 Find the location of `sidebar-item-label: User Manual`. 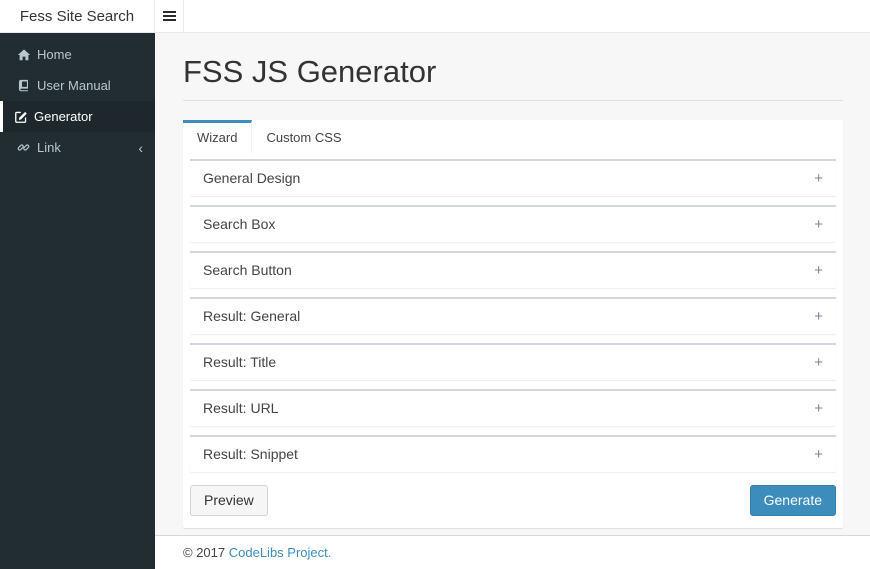

sidebar-item-label: User Manual is located at coordinates (74, 85).